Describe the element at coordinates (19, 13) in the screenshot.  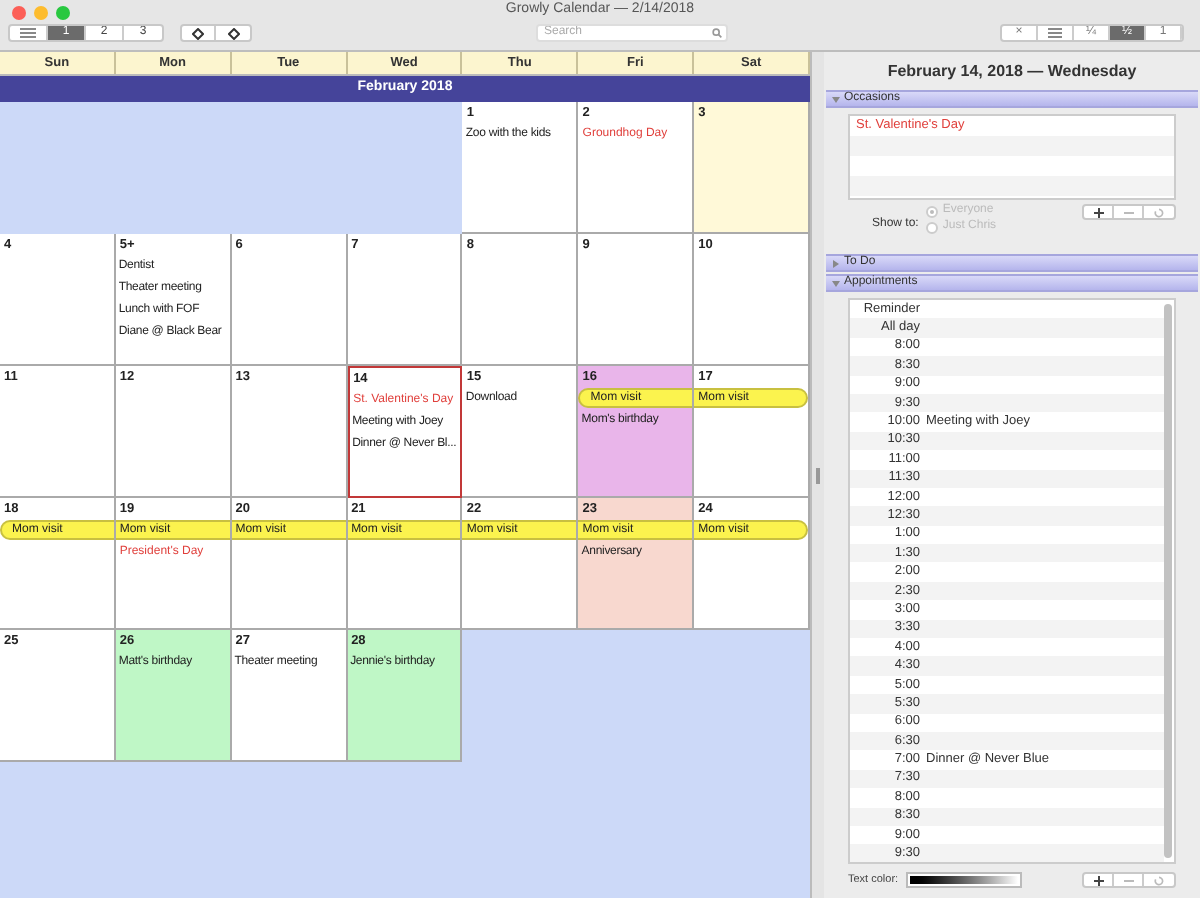
I see `close-button` at that location.